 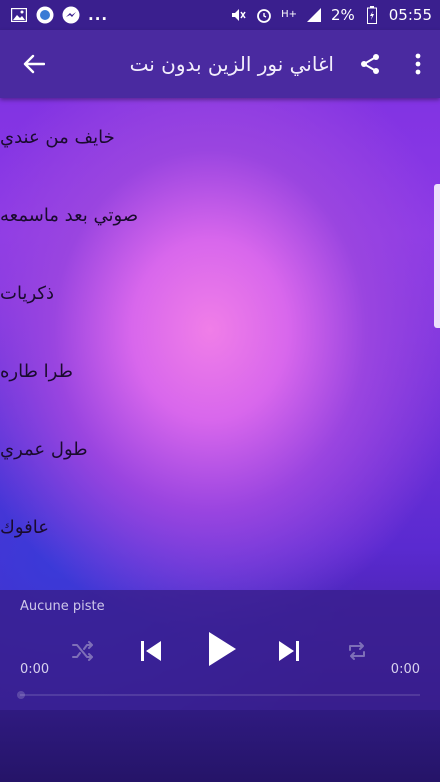 I want to click on app-toolbar: اغاني نور الزين بدون نت, so click(x=220, y=64).